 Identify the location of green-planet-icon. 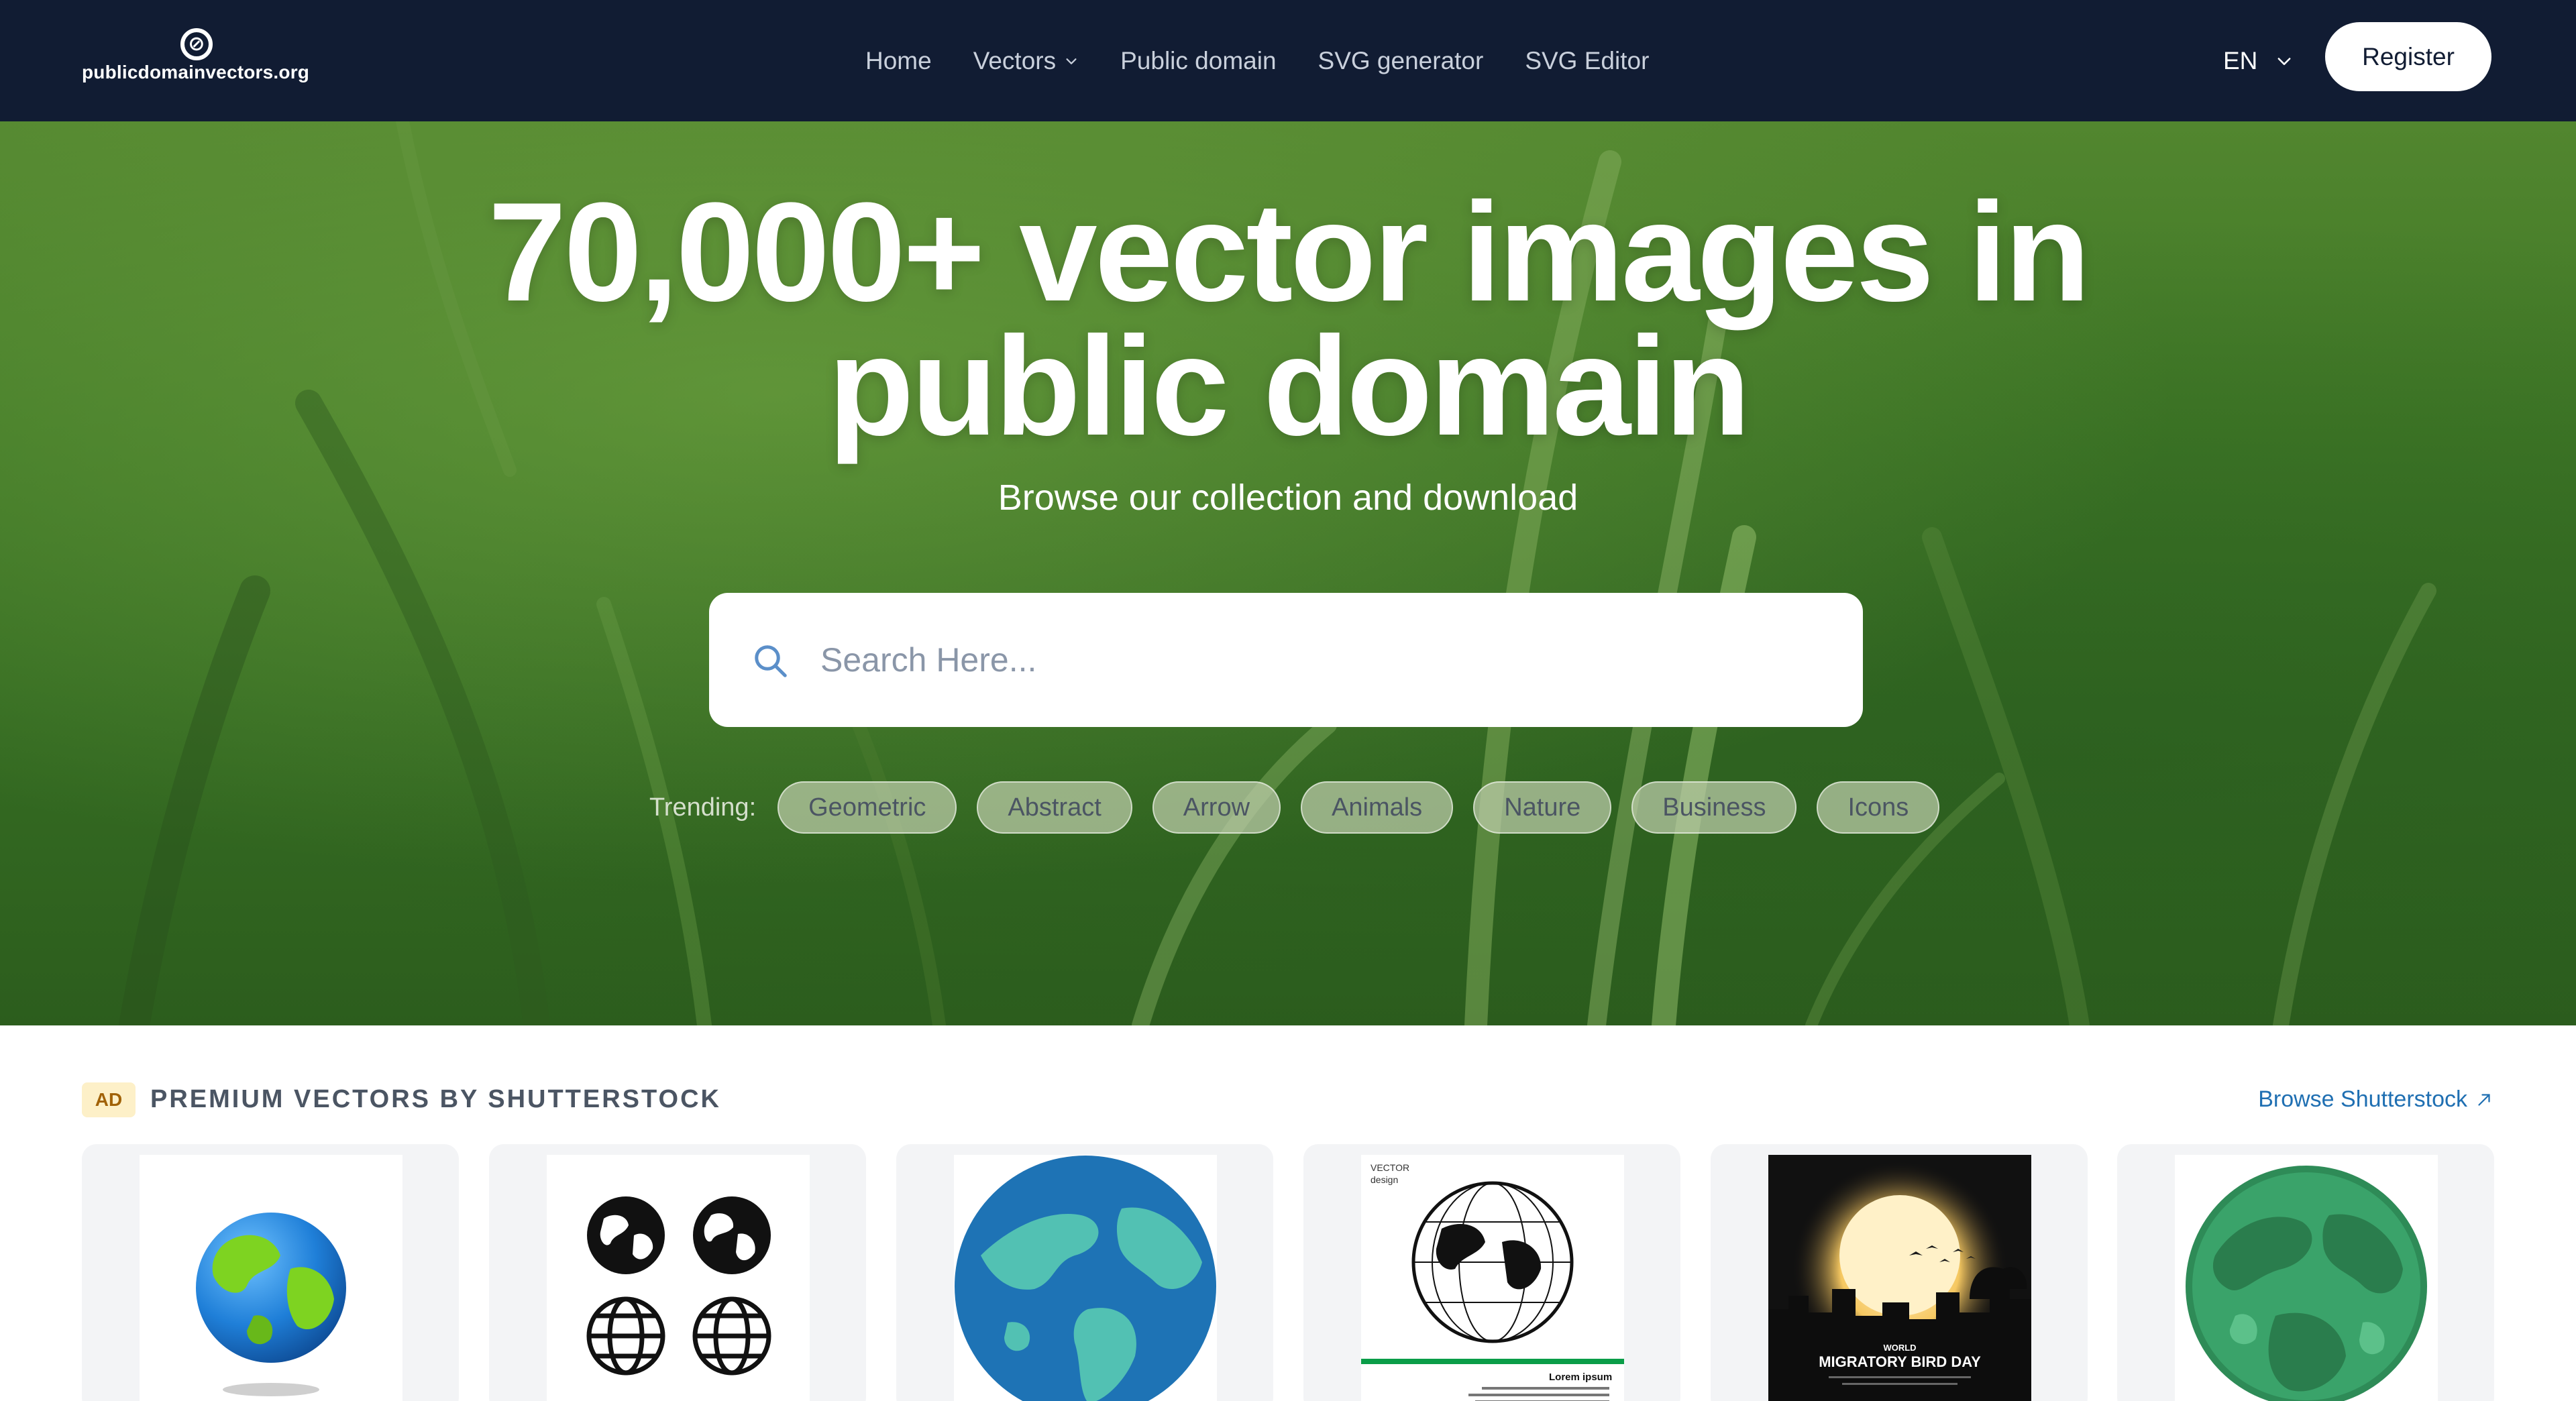
(2306, 1283).